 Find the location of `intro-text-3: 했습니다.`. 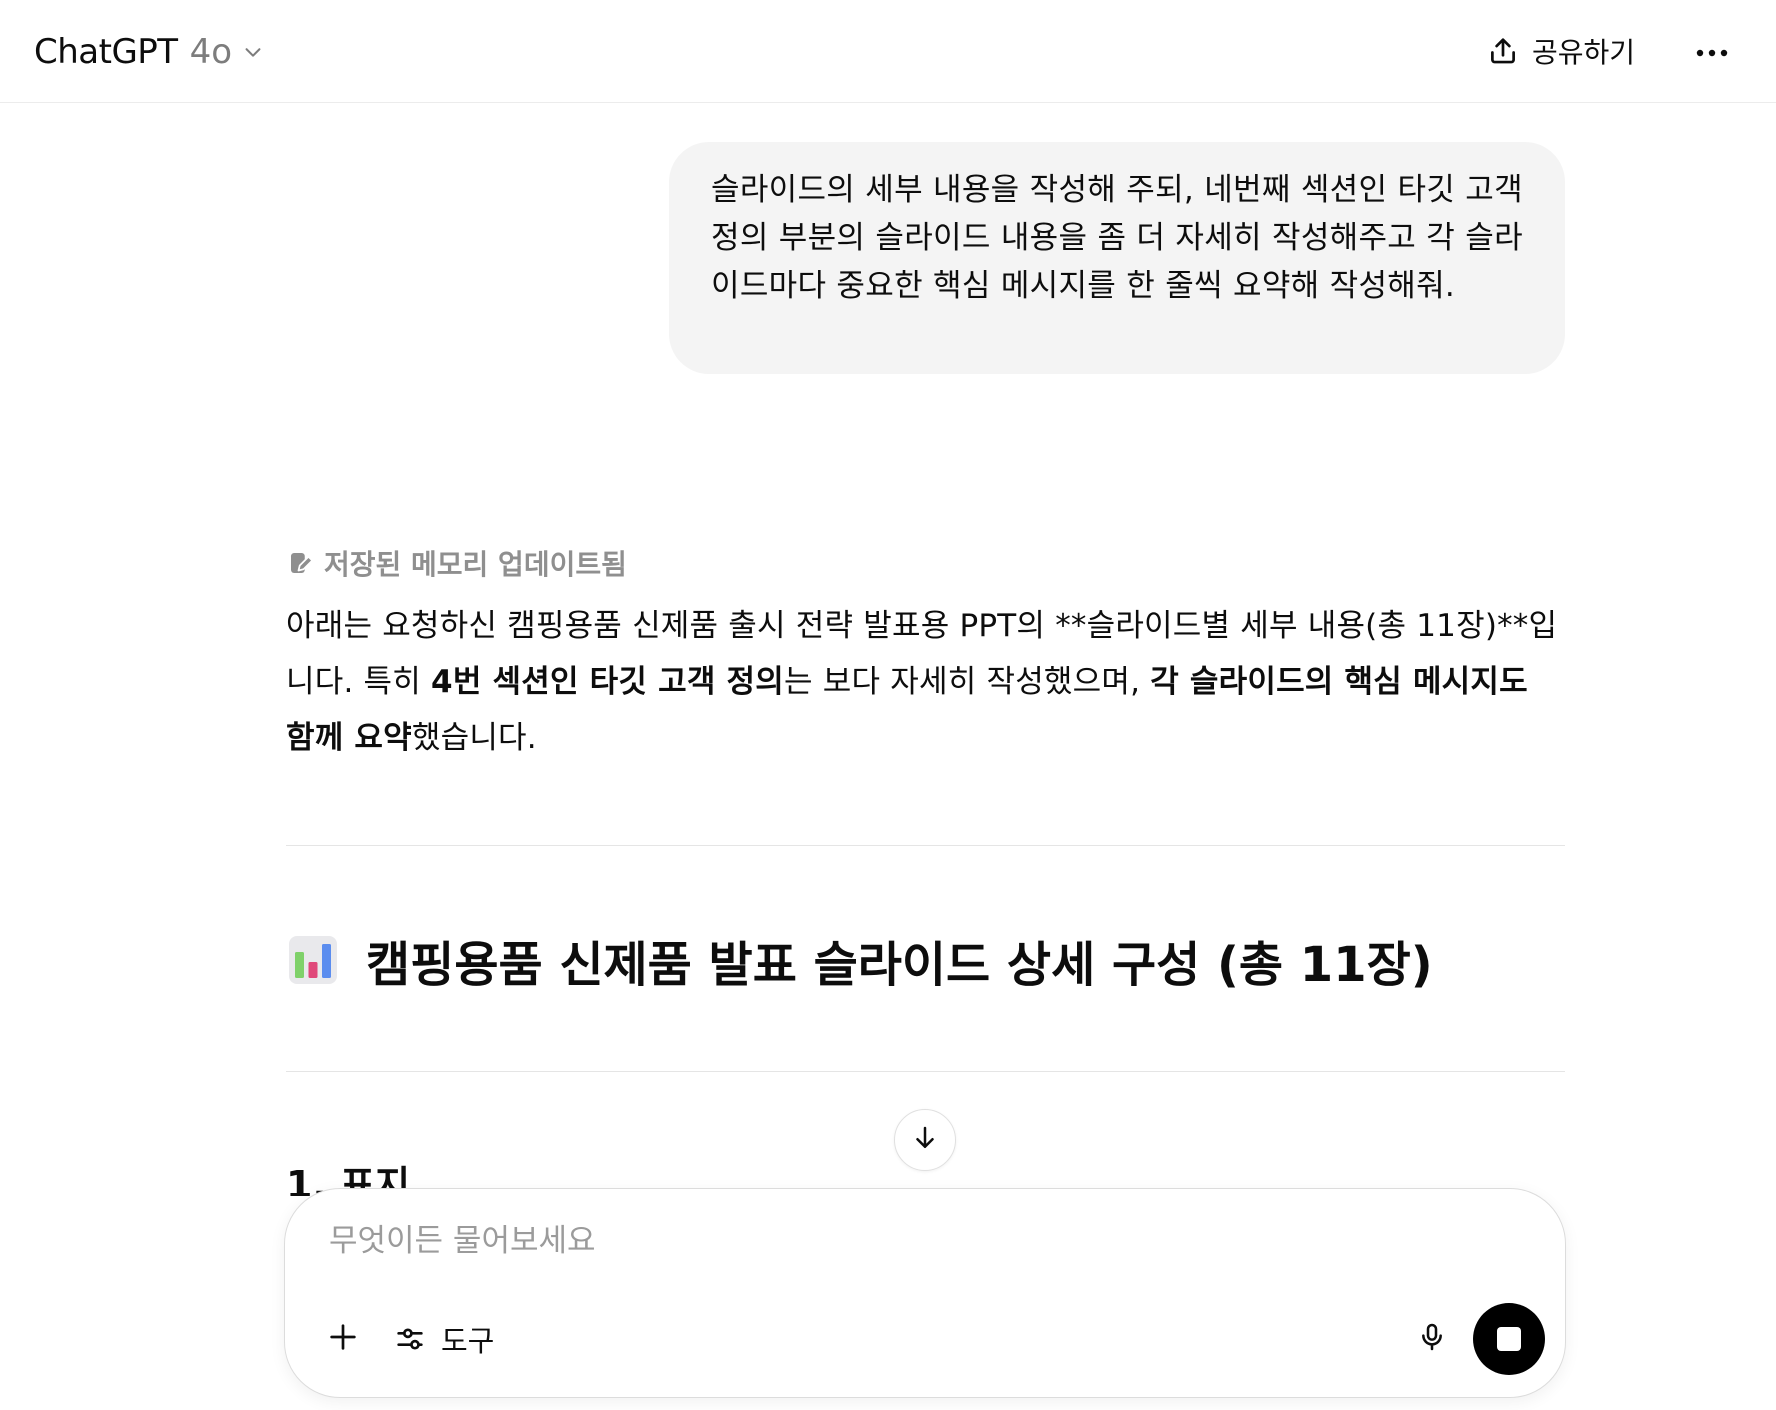

intro-text-3: 했습니다. is located at coordinates (474, 738).